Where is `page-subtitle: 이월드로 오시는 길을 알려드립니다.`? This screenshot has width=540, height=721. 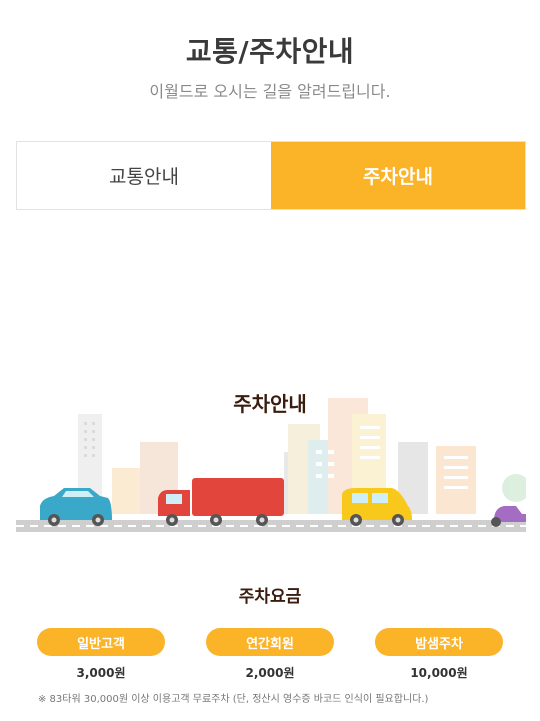
page-subtitle: 이월드로 오시는 길을 알려드립니다. is located at coordinates (270, 91).